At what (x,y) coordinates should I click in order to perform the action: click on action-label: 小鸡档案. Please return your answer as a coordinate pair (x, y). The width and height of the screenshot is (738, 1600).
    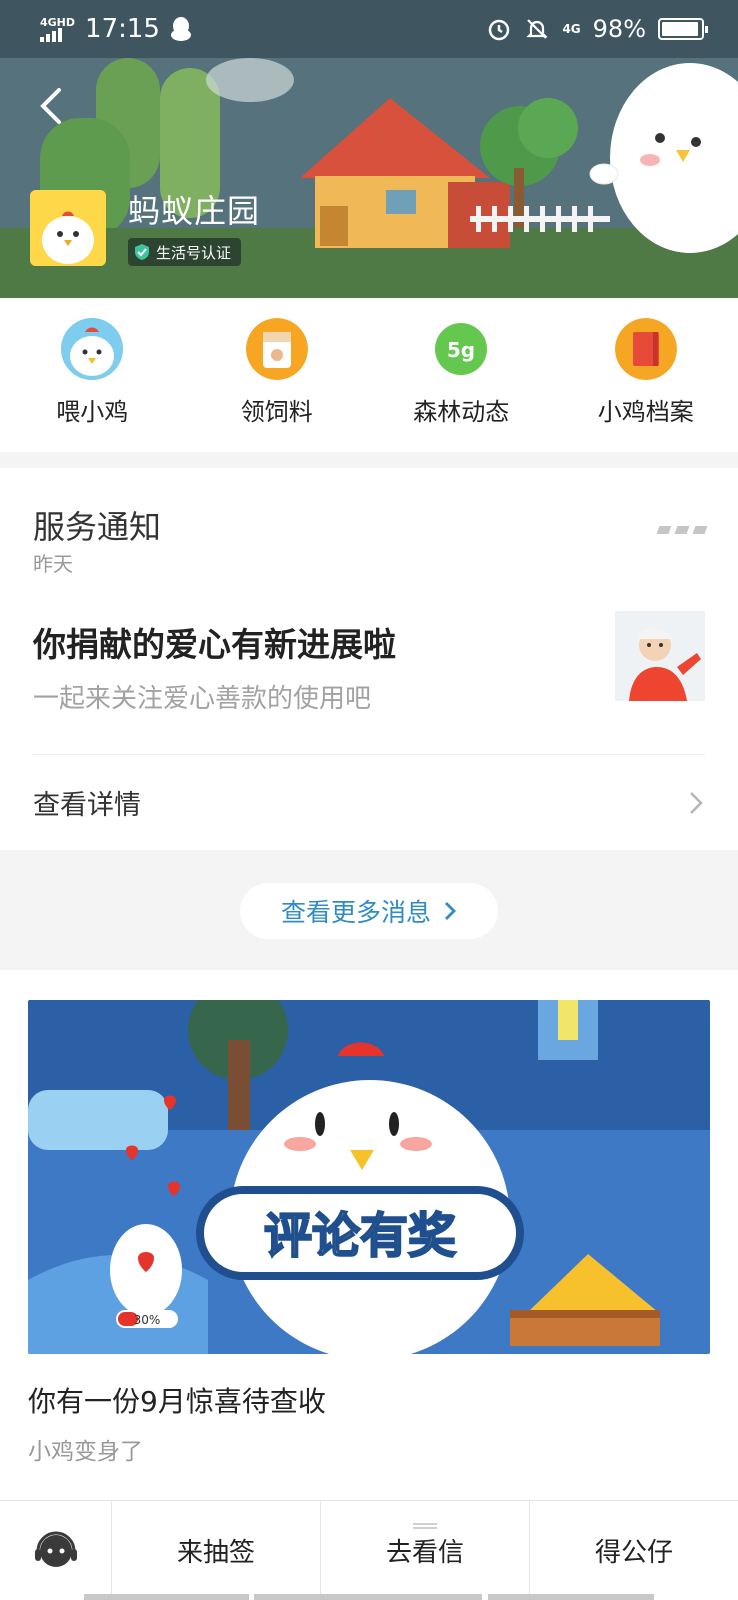
    Looking at the image, I should click on (645, 412).